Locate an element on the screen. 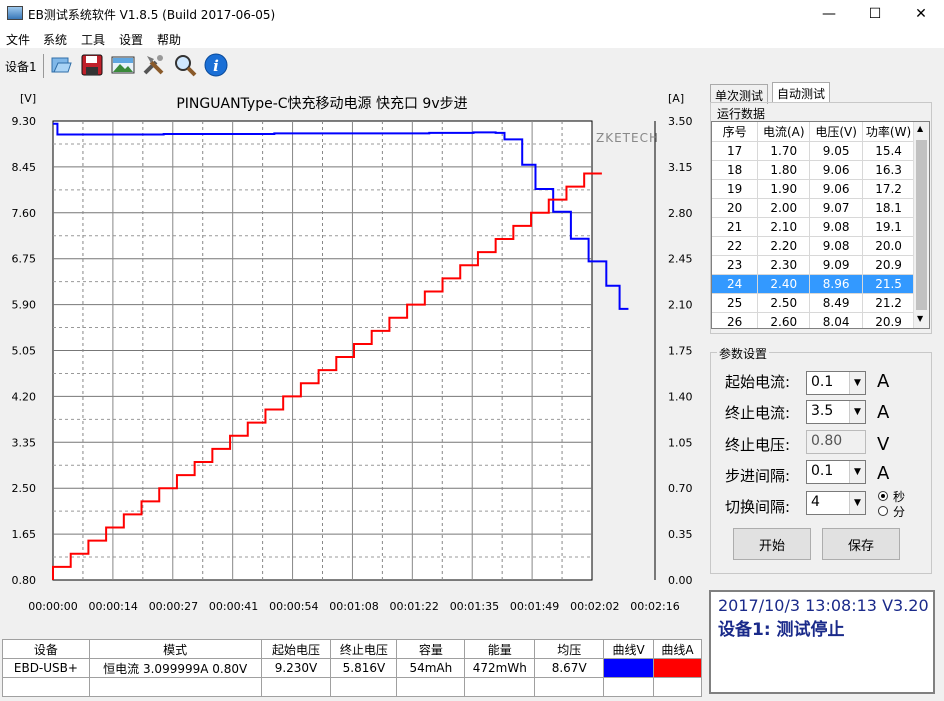 The image size is (944, 701). table-row: 17 1.70 9.05 15.4 is located at coordinates (813, 151).